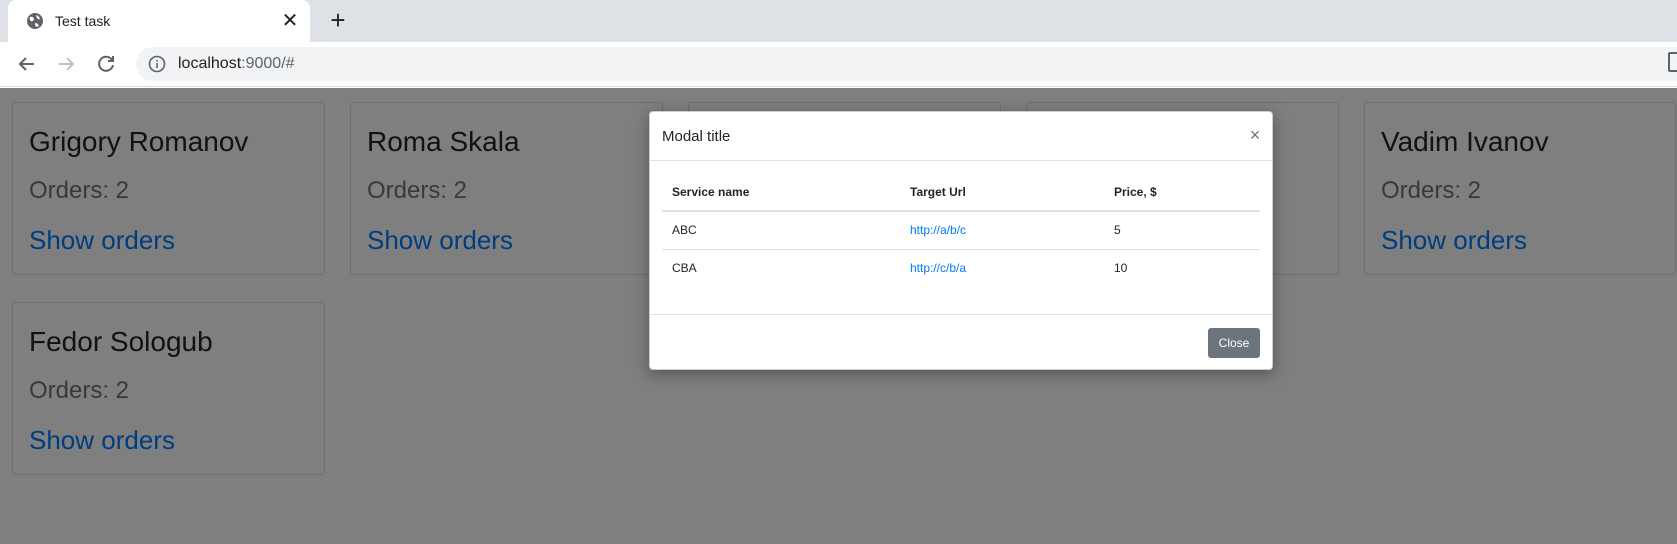  What do you see at coordinates (83, 21) in the screenshot?
I see `tab-title: Test task` at bounding box center [83, 21].